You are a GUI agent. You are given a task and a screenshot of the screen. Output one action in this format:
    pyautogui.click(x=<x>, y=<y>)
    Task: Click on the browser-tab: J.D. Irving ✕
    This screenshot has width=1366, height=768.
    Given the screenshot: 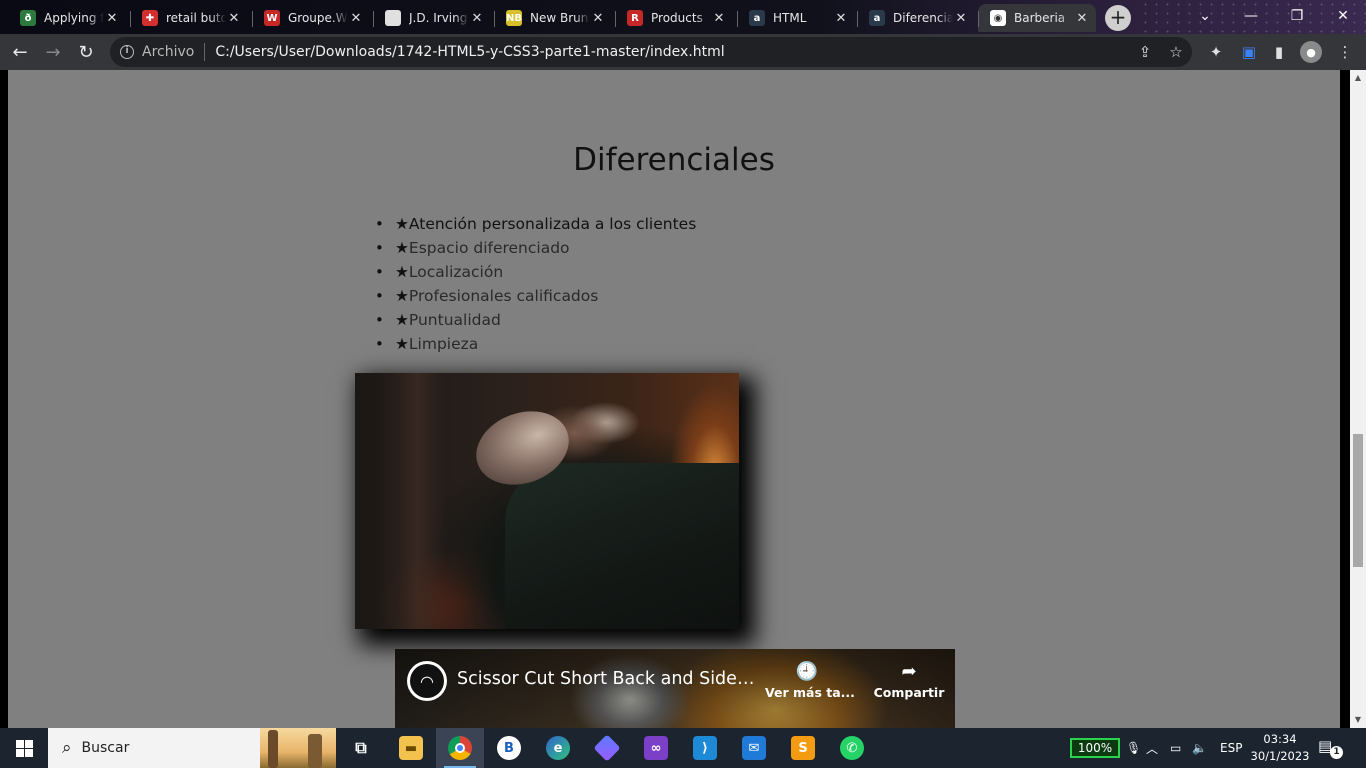 What is the action you would take?
    pyautogui.click(x=432, y=18)
    